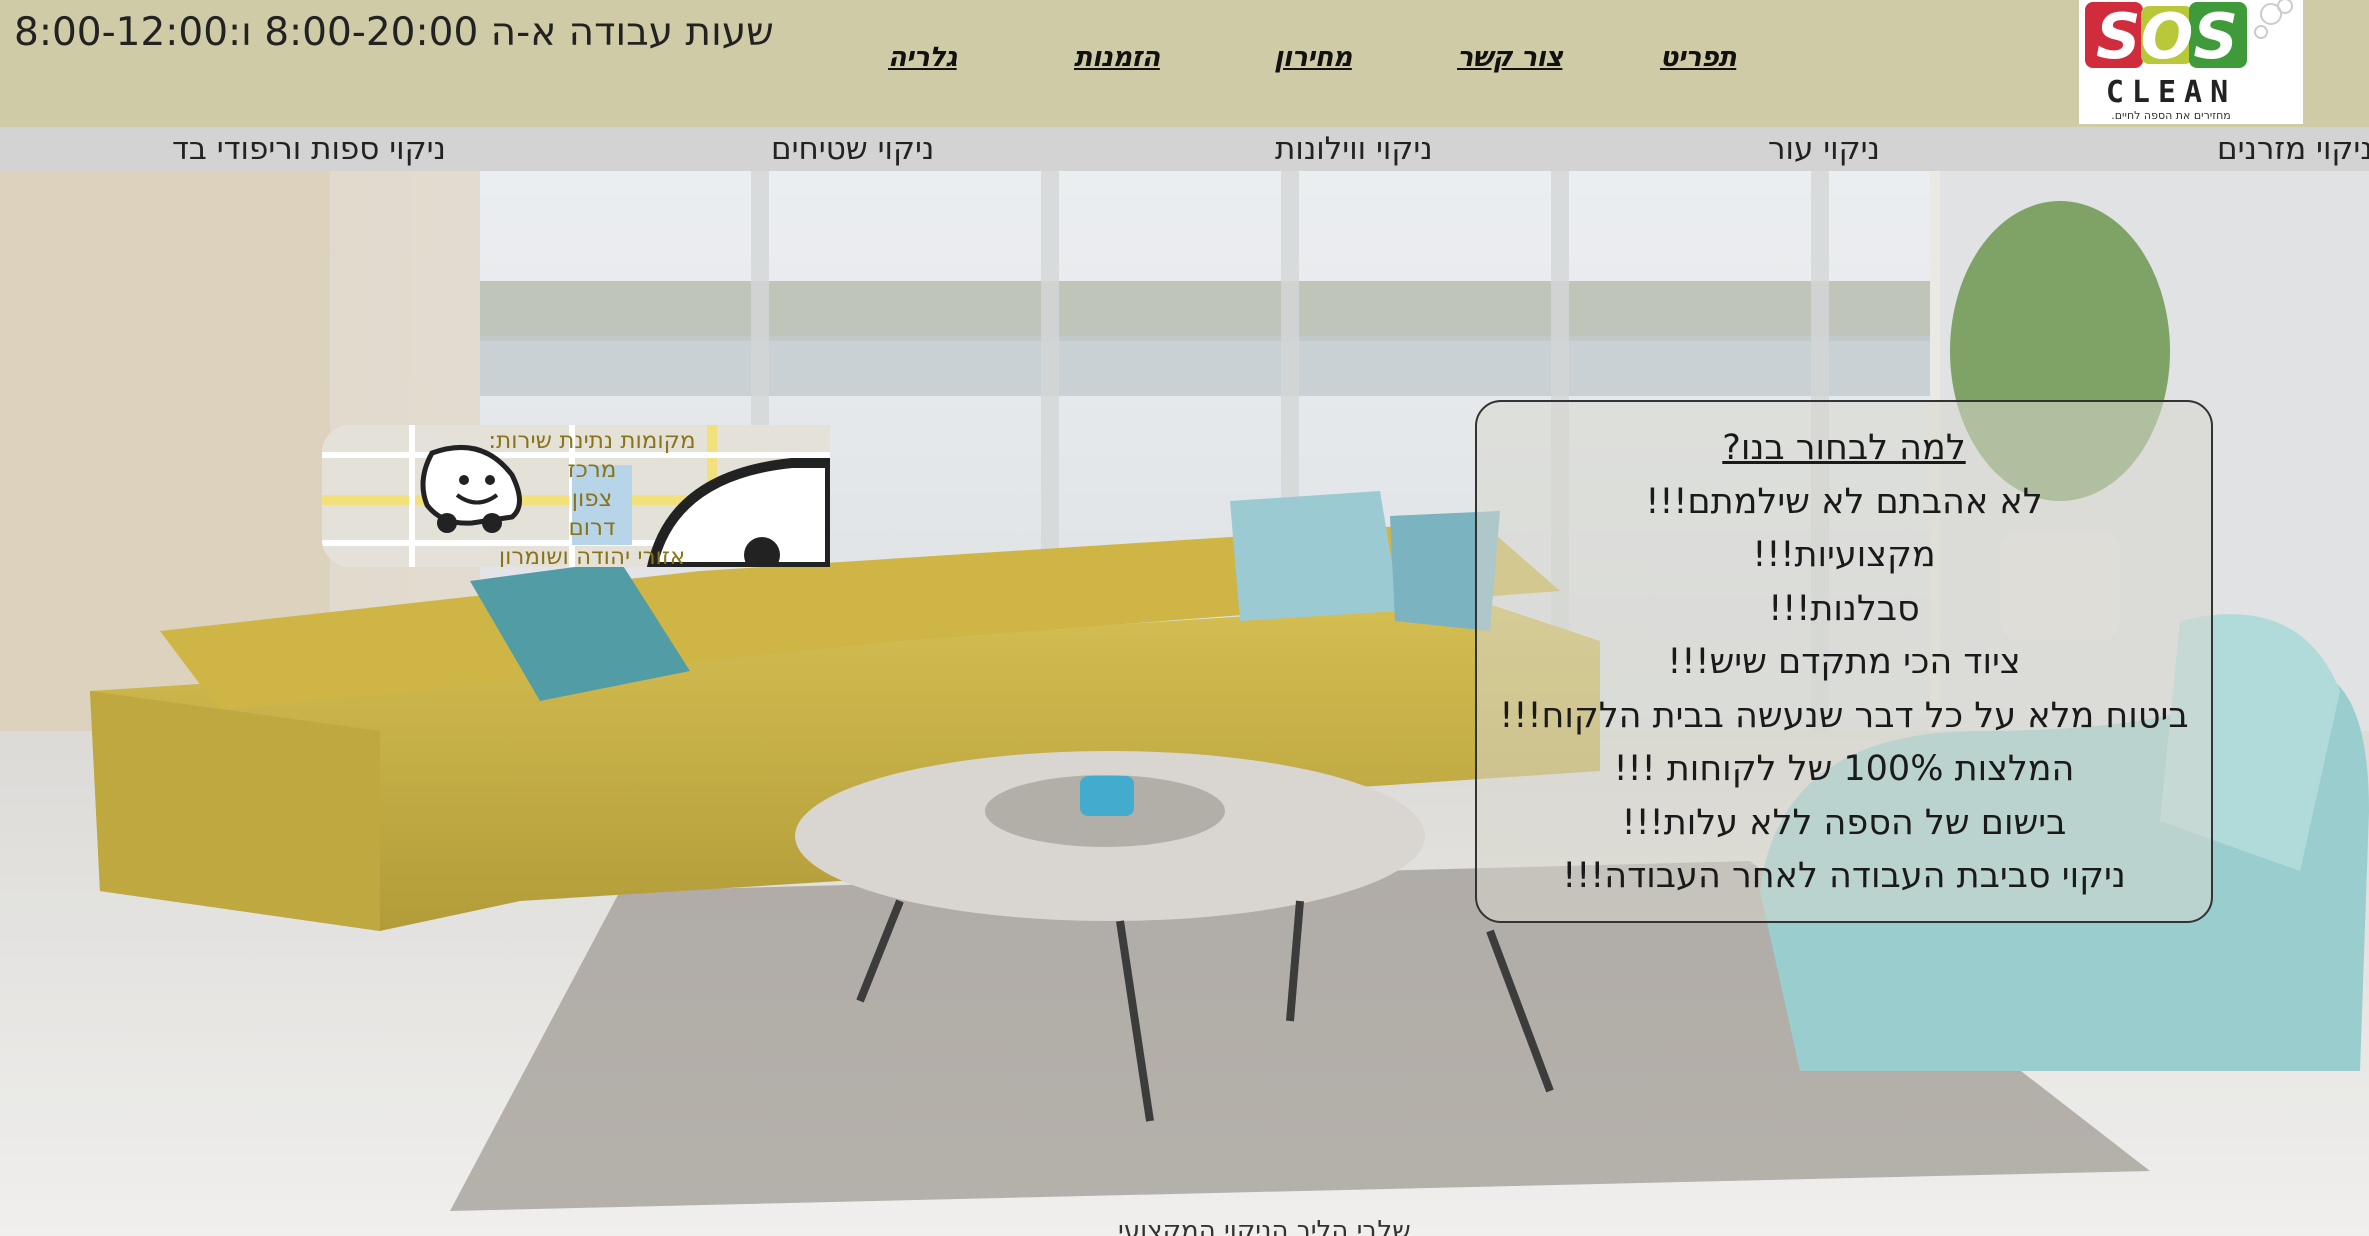  What do you see at coordinates (1844, 822) in the screenshot?
I see `why-item: בישום של הספה ללא עלות!!!` at bounding box center [1844, 822].